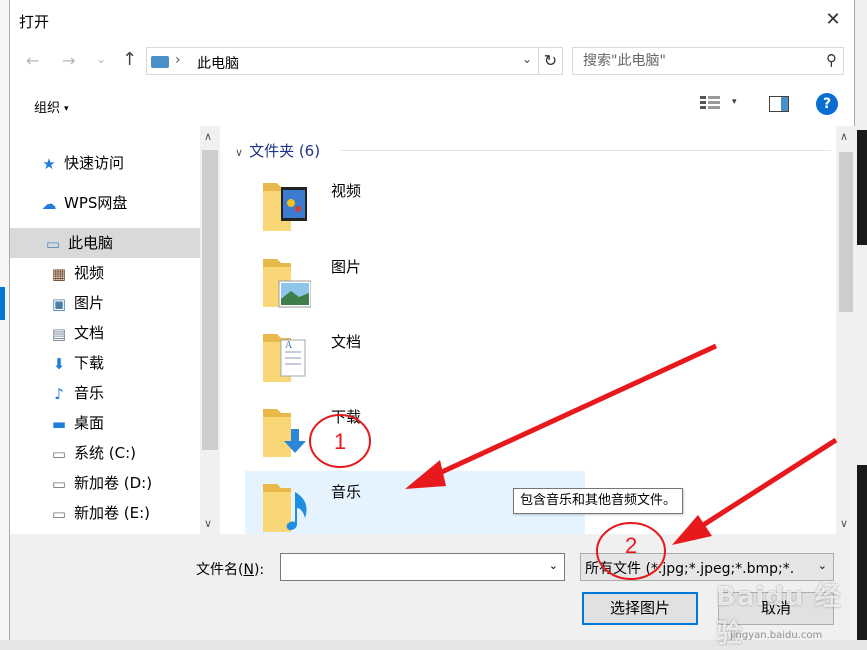 The height and width of the screenshot is (650, 867). What do you see at coordinates (710, 103) in the screenshot?
I see `view-options-icon` at bounding box center [710, 103].